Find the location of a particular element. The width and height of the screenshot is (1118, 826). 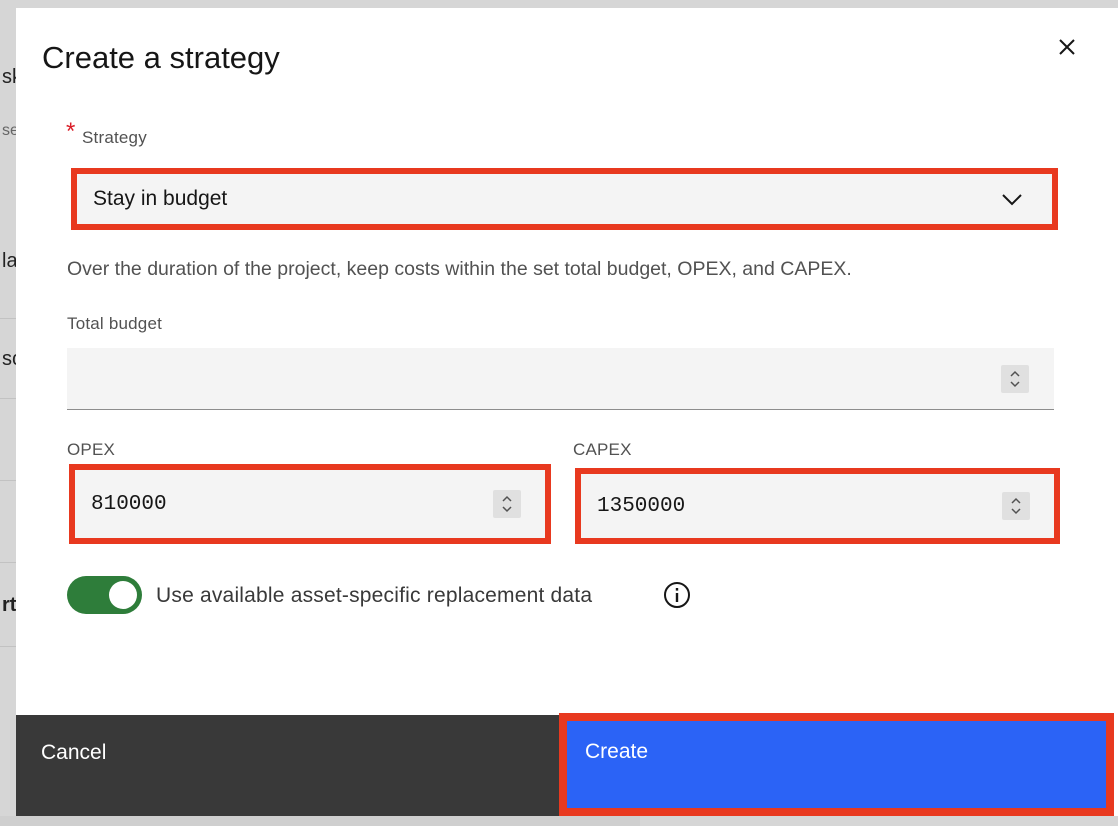

close-icon is located at coordinates (1067, 47).